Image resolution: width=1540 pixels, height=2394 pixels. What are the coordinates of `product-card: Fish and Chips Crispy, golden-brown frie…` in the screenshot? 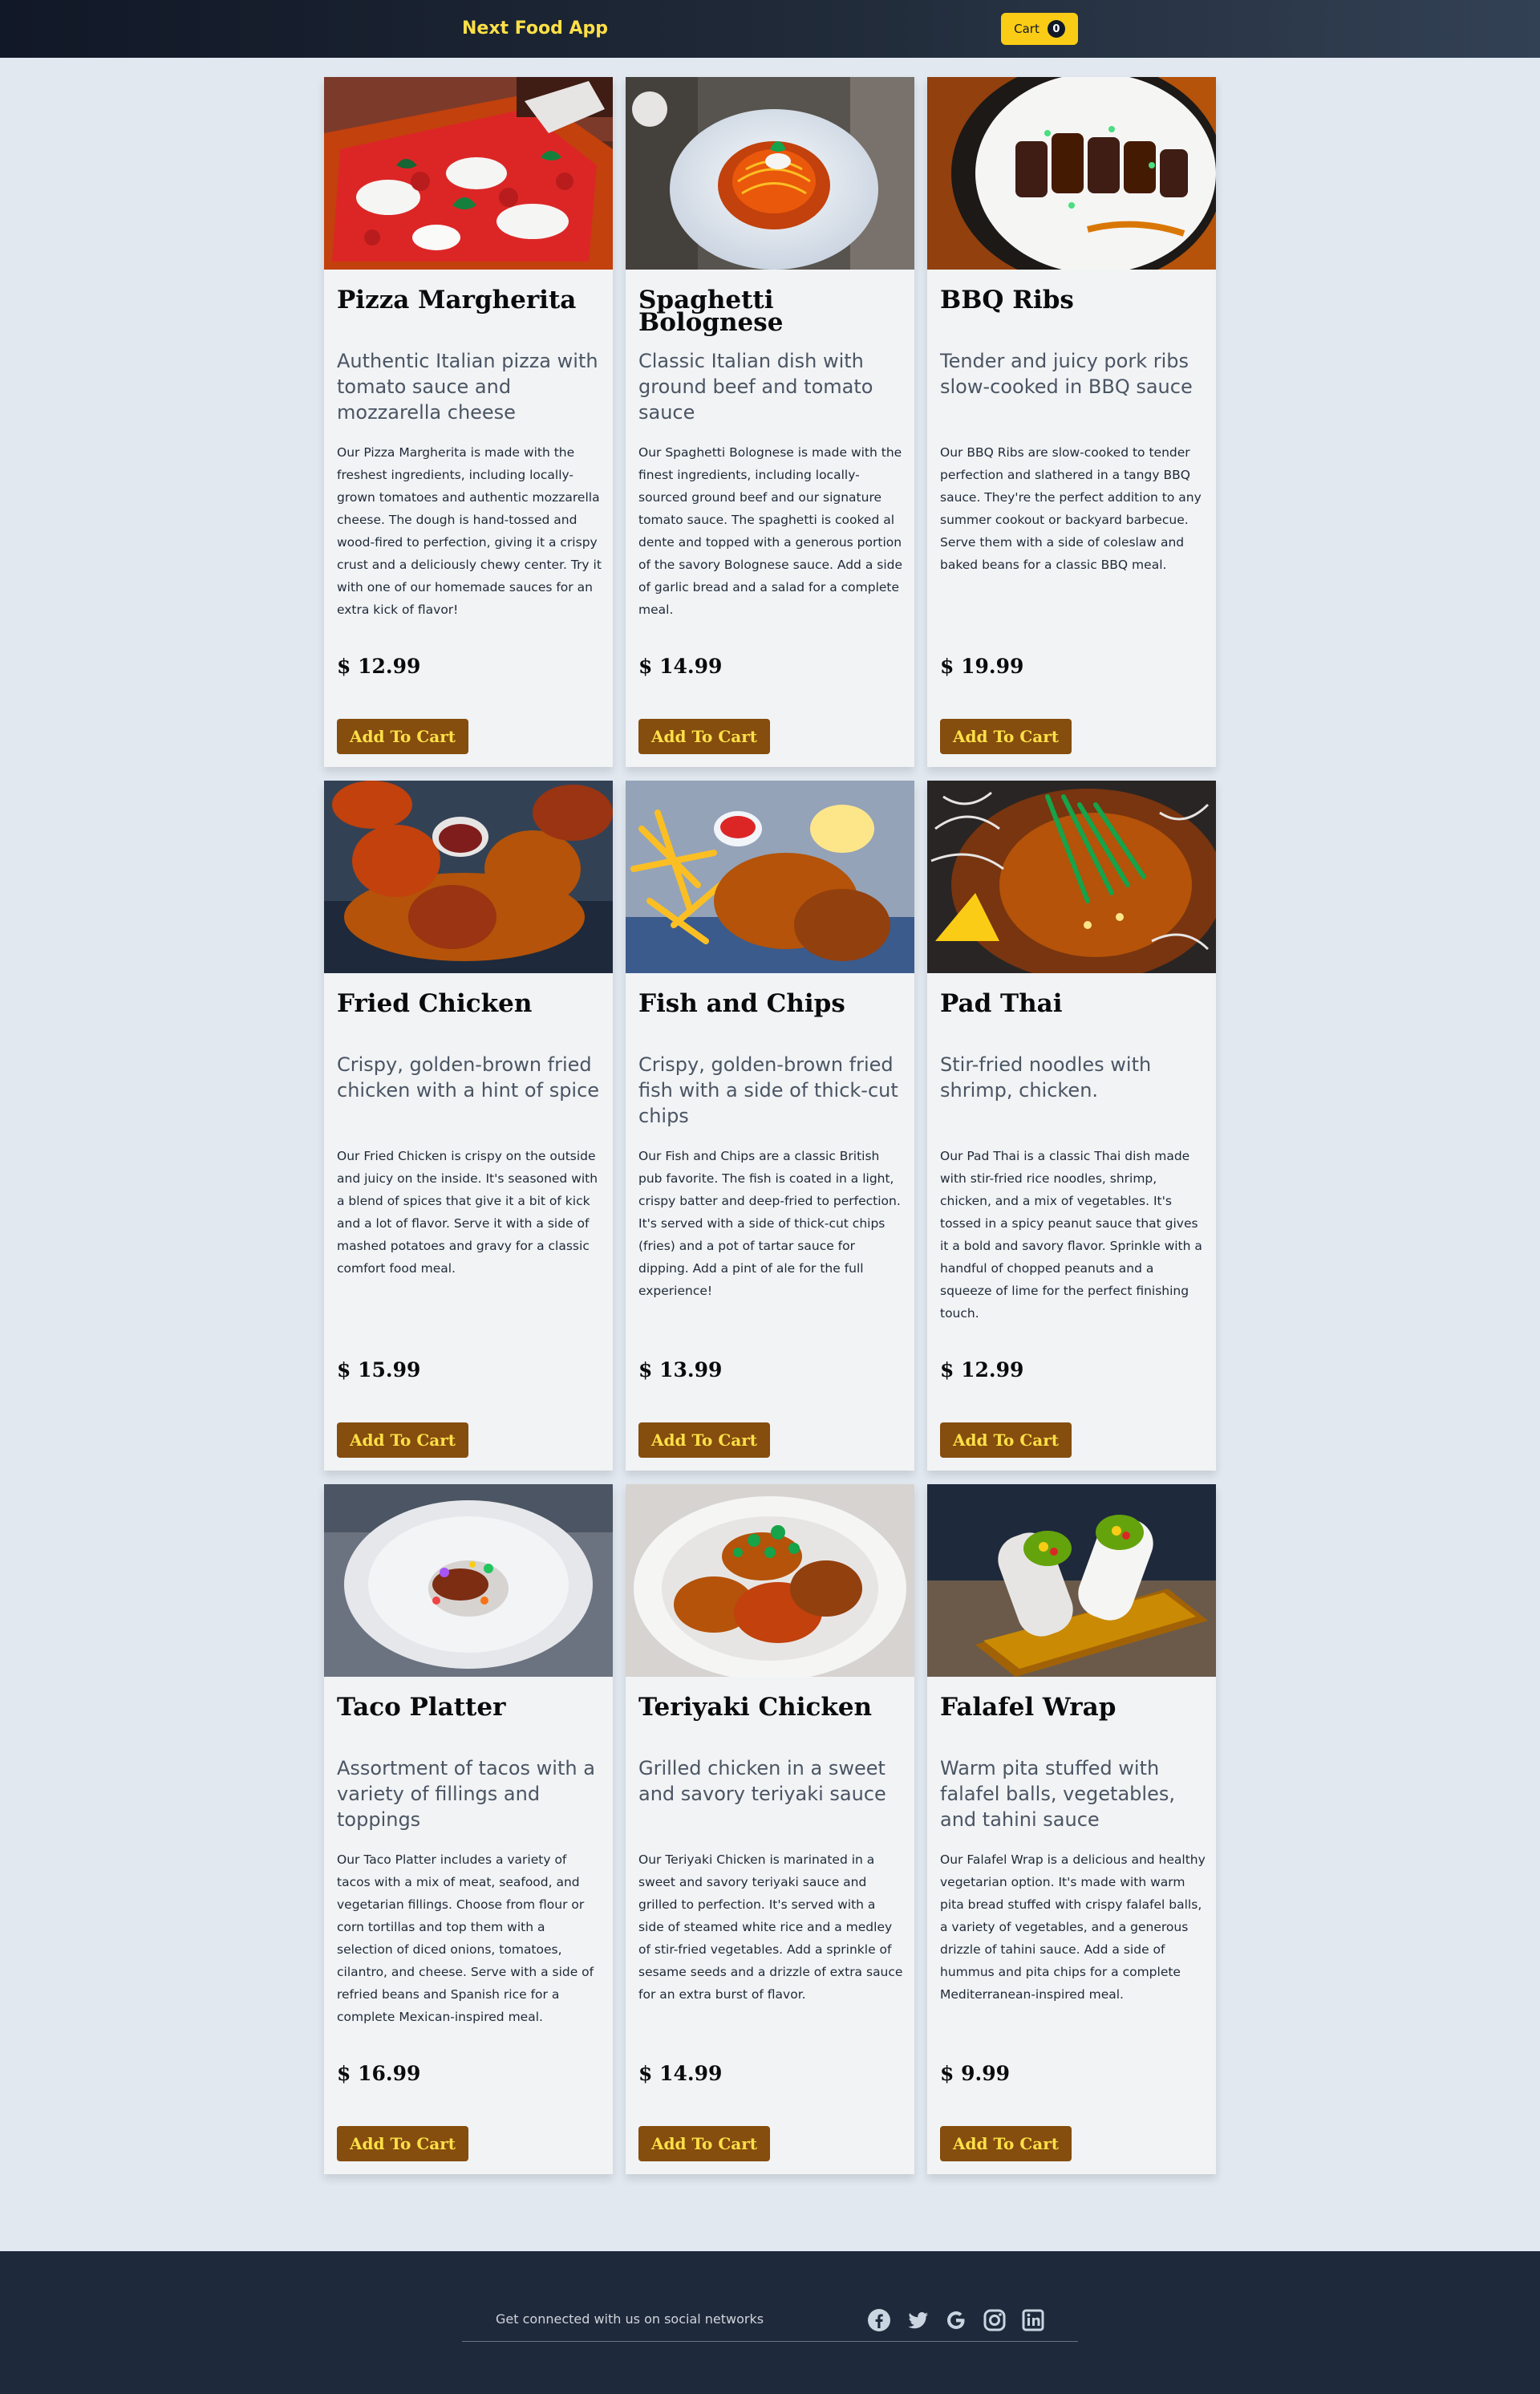 It's located at (770, 1126).